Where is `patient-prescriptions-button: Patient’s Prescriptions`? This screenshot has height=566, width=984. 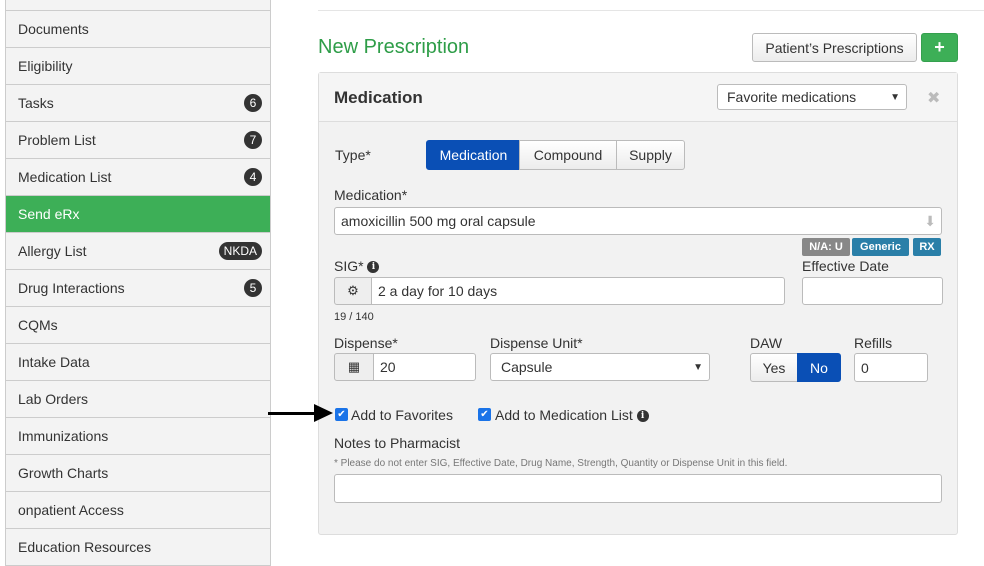 patient-prescriptions-button: Patient’s Prescriptions is located at coordinates (834, 47).